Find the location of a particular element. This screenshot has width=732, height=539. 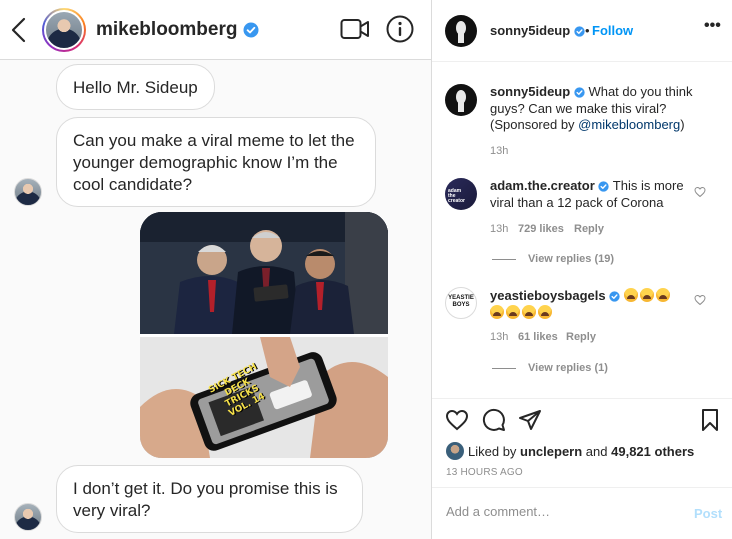

liked-by-text: Liked by unclepern and 49,821 others is located at coordinates (581, 451).